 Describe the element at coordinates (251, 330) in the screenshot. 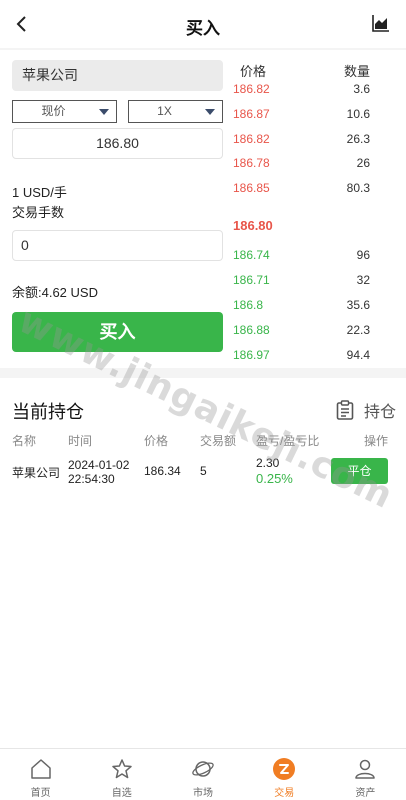

I see `bid-price: 186.88` at that location.